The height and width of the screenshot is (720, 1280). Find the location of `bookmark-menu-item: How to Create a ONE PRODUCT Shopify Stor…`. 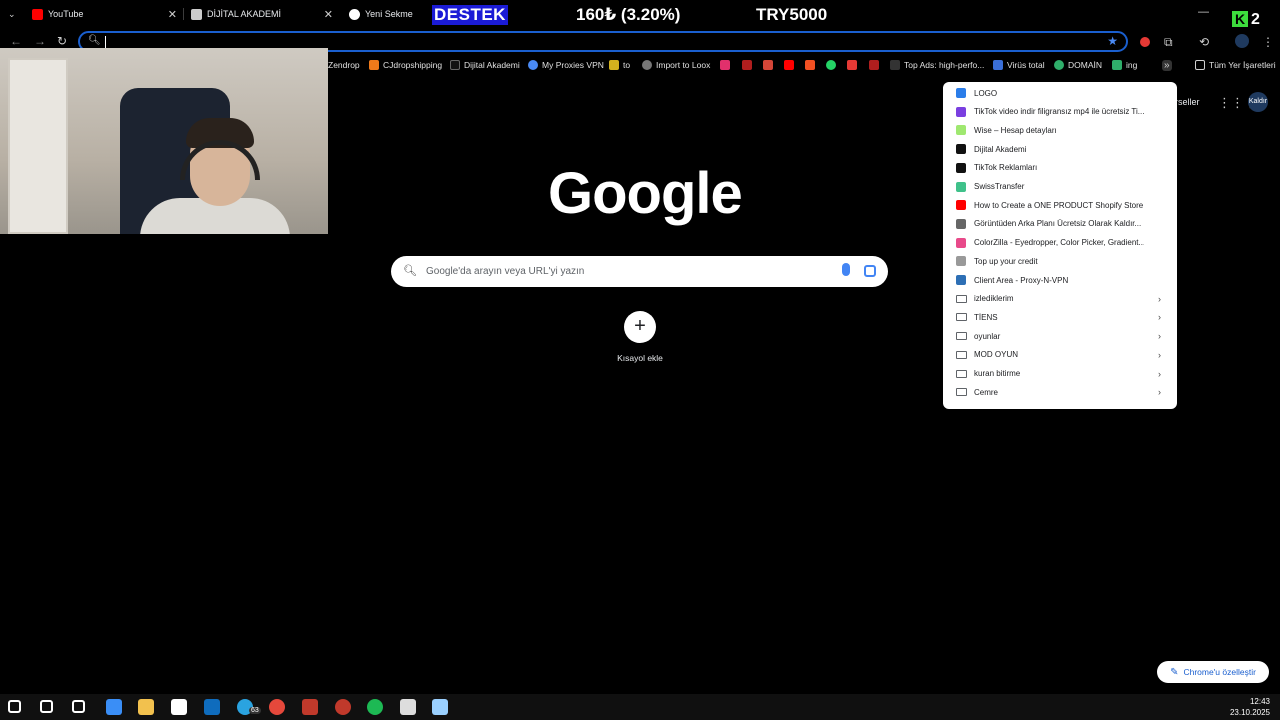

bookmark-menu-item: How to Create a ONE PRODUCT Shopify Stor… is located at coordinates (1060, 205).